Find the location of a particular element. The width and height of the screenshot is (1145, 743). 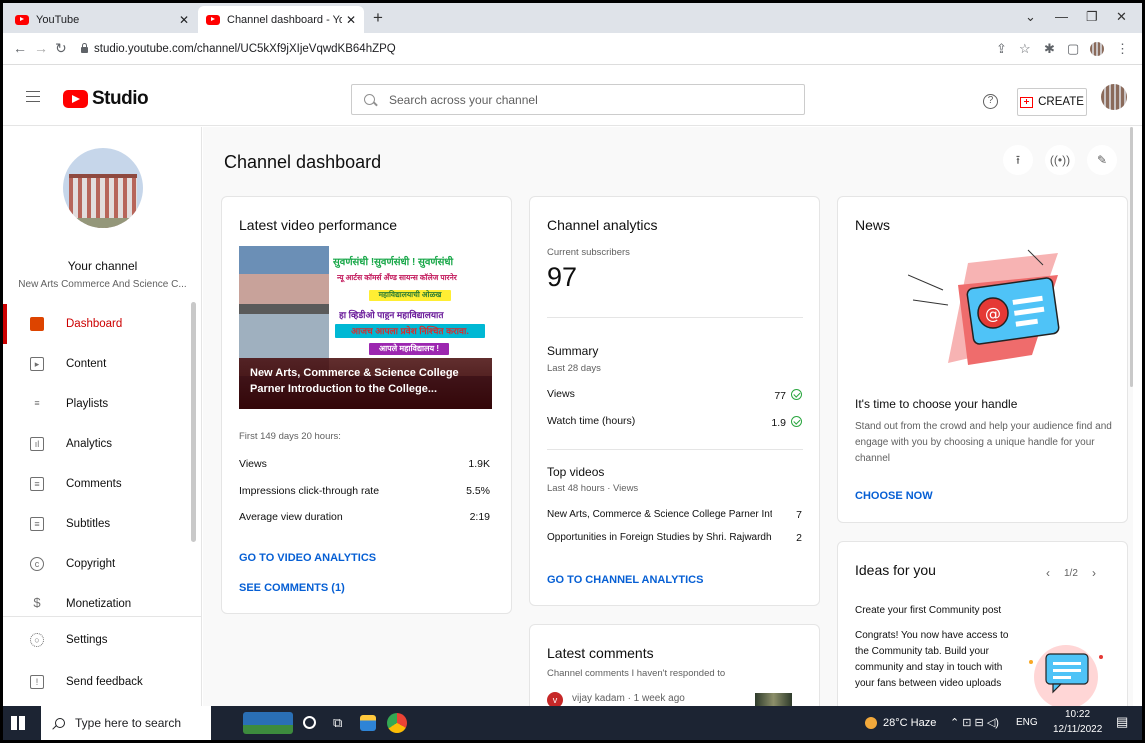

sidebar-item-label: Analytics is located at coordinates (89, 444).